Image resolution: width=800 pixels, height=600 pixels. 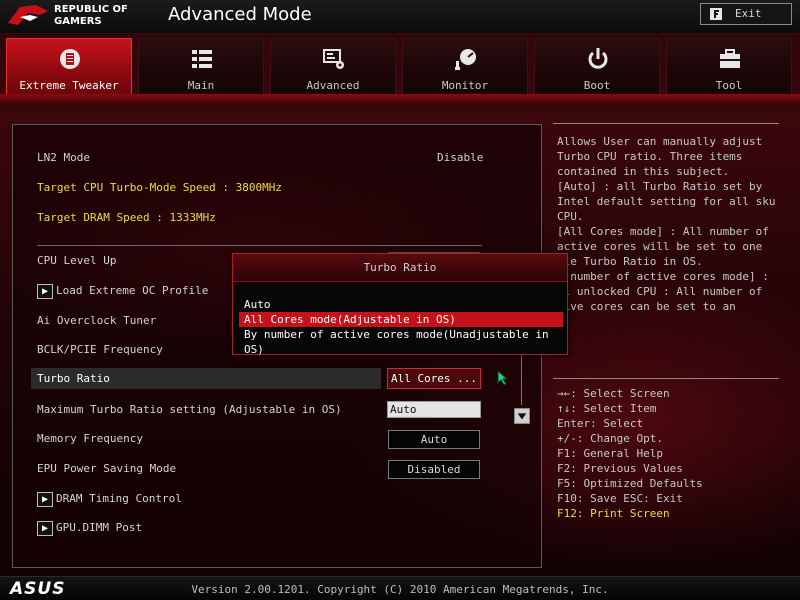 I want to click on tab-main: Main, so click(x=201, y=66).